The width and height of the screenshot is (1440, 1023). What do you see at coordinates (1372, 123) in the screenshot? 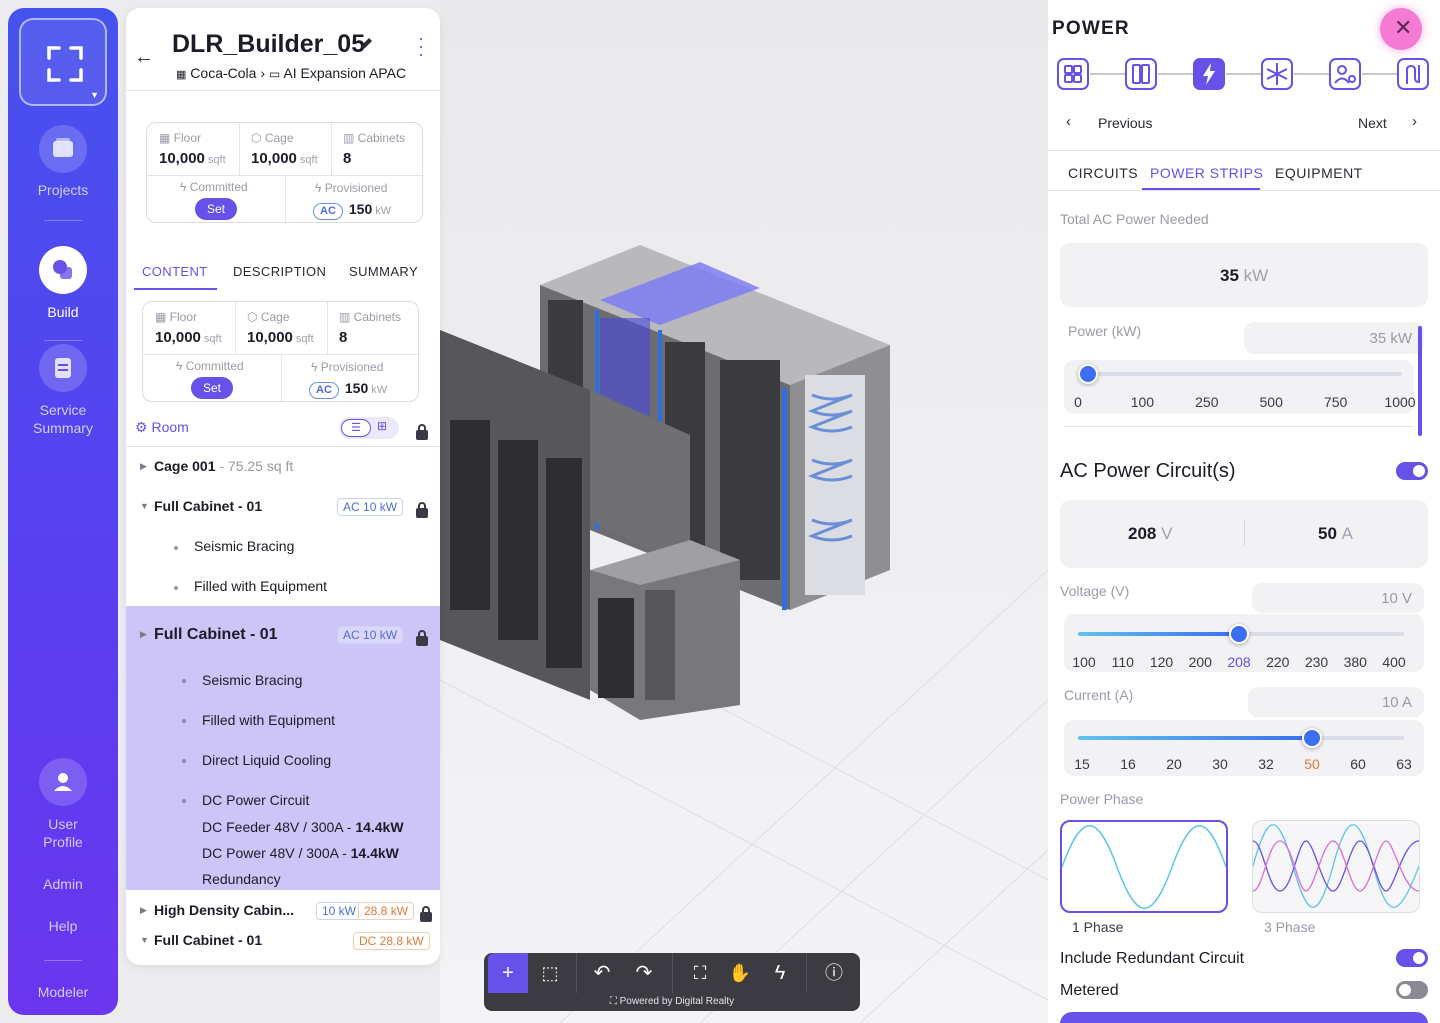
I see `next-button: Next` at bounding box center [1372, 123].